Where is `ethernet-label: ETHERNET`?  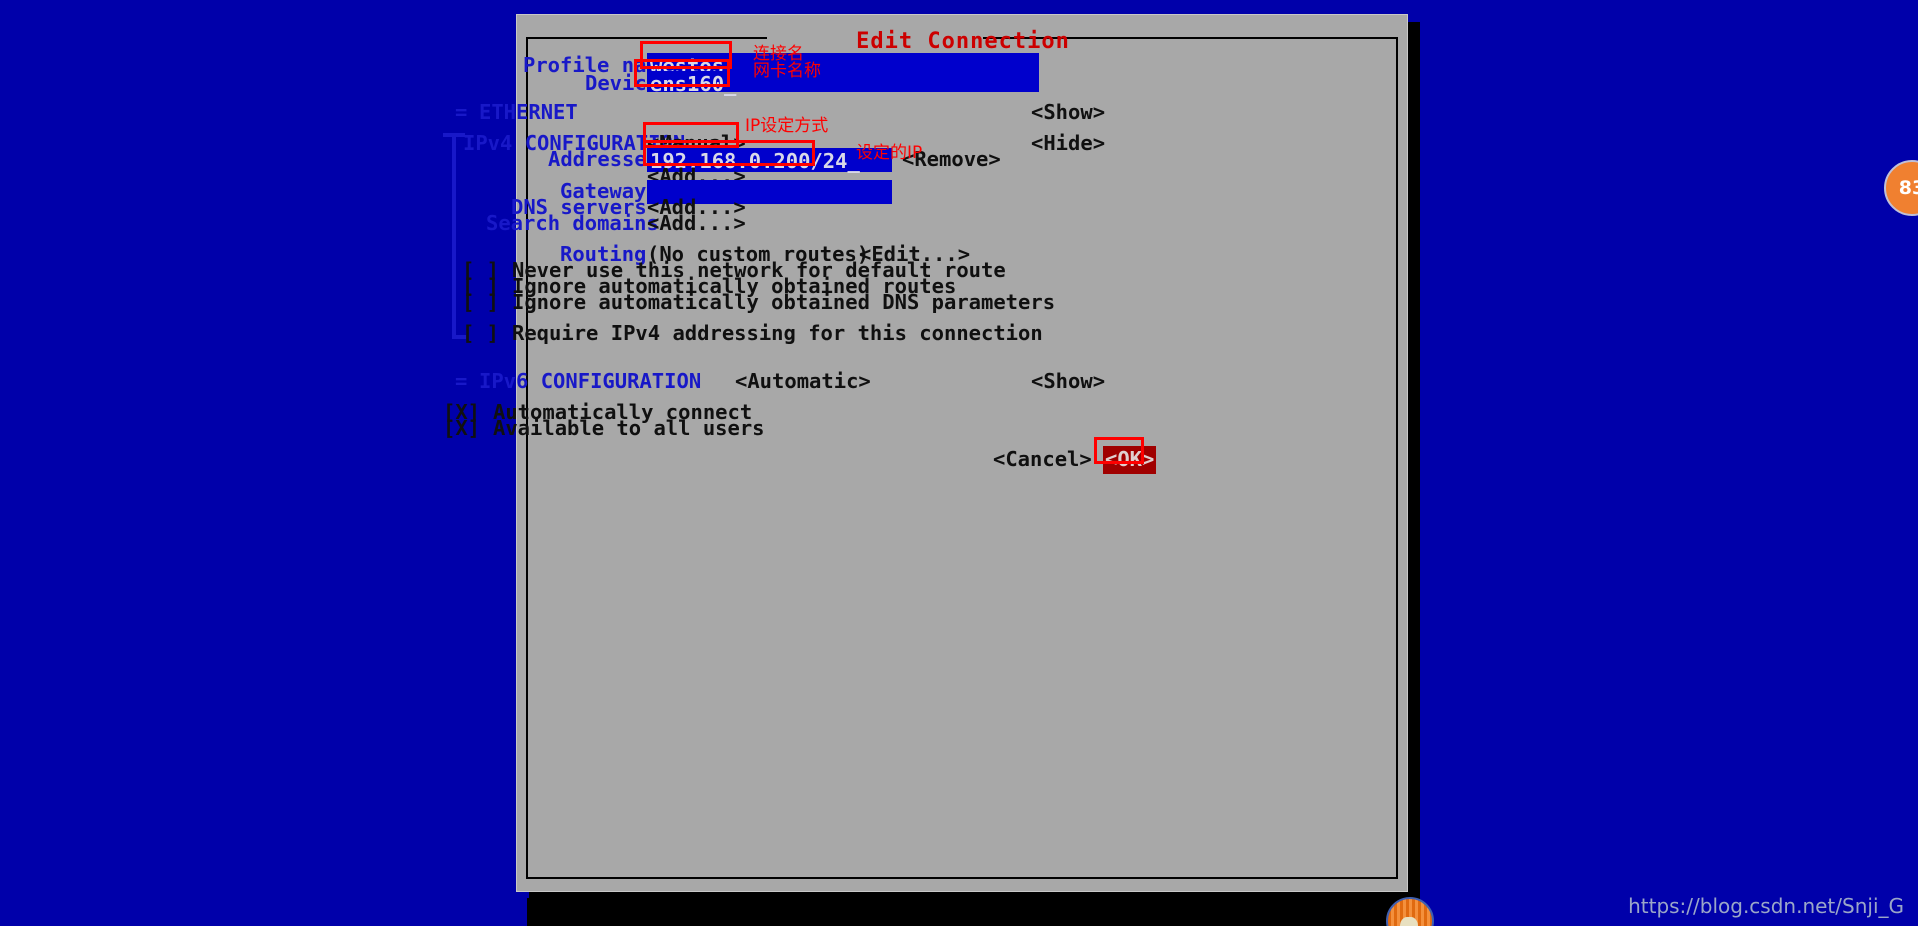 ethernet-label: ETHERNET is located at coordinates (528, 112).